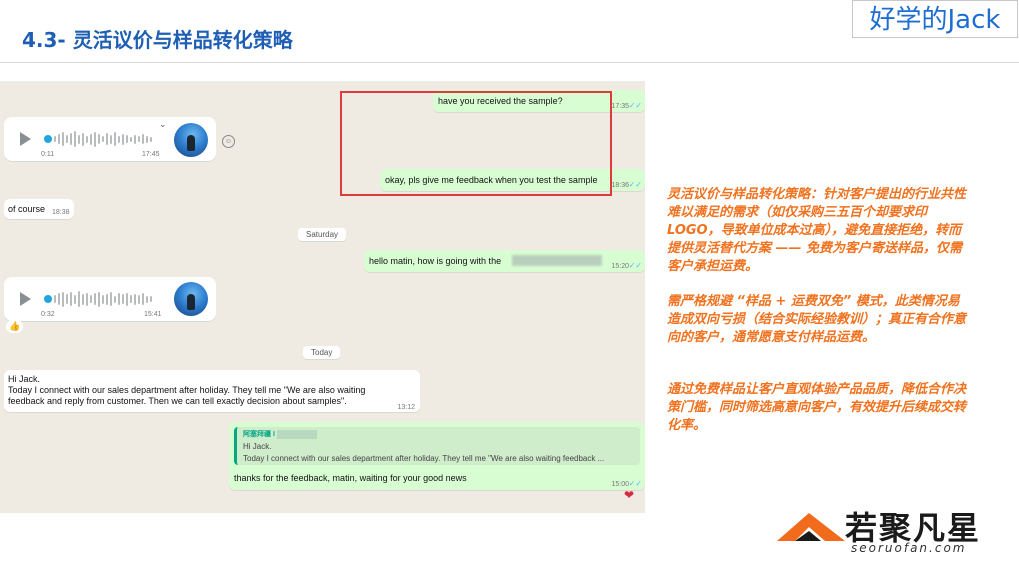 Image resolution: width=1019 pixels, height=570 pixels. What do you see at coordinates (435, 261) in the screenshot?
I see `message-text: hello matin, how is going with the` at bounding box center [435, 261].